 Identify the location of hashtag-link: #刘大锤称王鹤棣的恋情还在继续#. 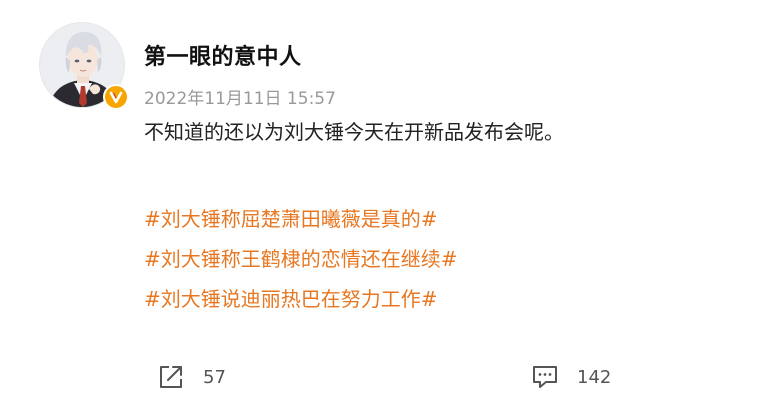
(301, 266).